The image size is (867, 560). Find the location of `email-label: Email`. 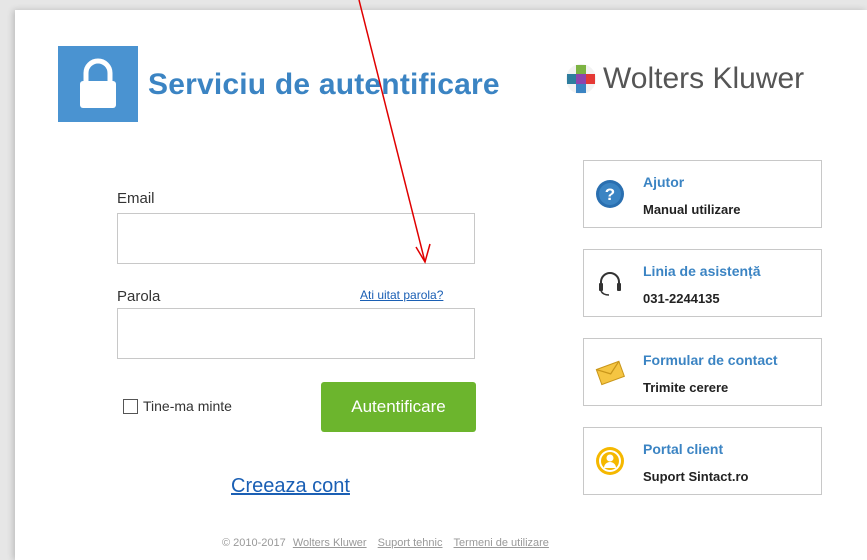

email-label: Email is located at coordinates (136, 198).